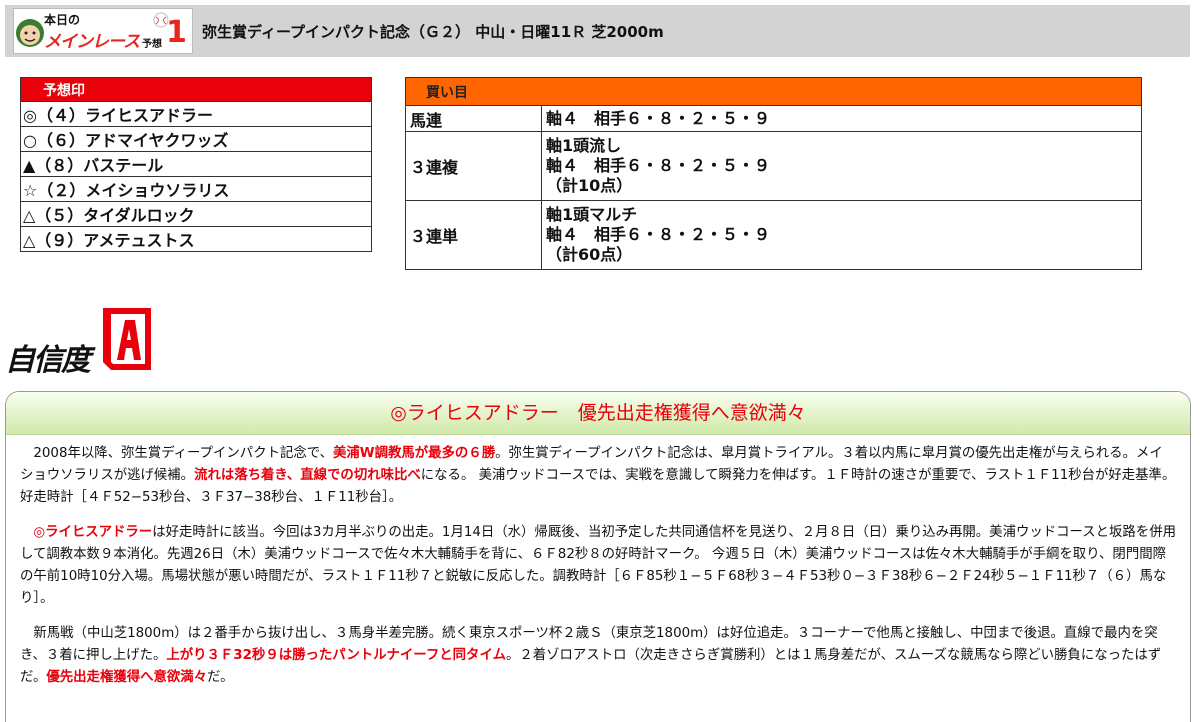  What do you see at coordinates (62, 20) in the screenshot?
I see `logo-line1: 本日の` at bounding box center [62, 20].